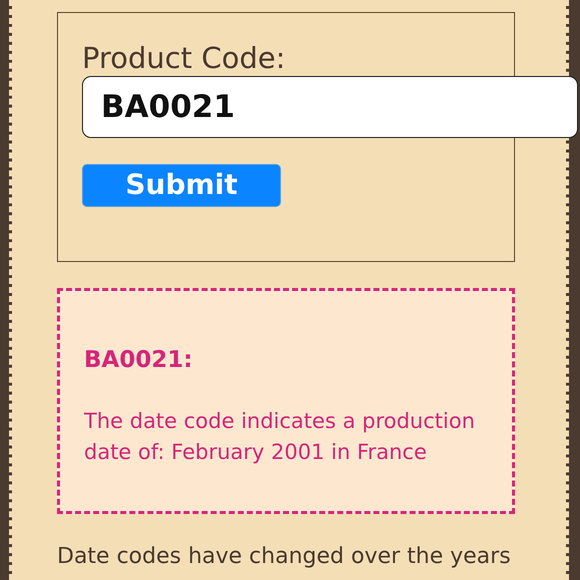 Image resolution: width=580 pixels, height=580 pixels. I want to click on result-message: The date code indicates a production date of: February 2001 in France, so click(280, 437).